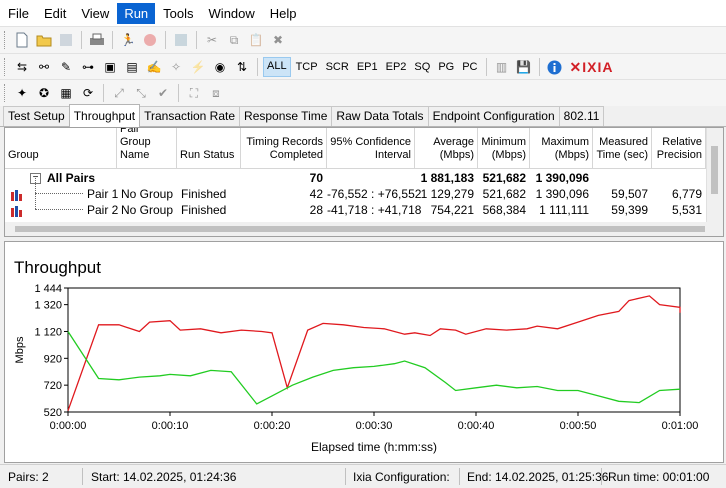  I want to click on wand-icon: ⚡, so click(198, 67).